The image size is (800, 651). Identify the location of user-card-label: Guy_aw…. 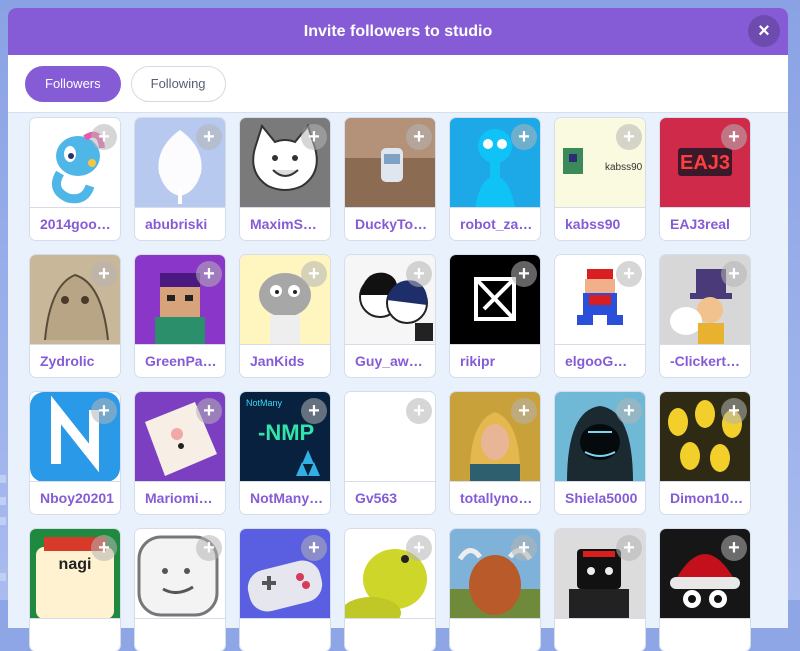
(390, 361).